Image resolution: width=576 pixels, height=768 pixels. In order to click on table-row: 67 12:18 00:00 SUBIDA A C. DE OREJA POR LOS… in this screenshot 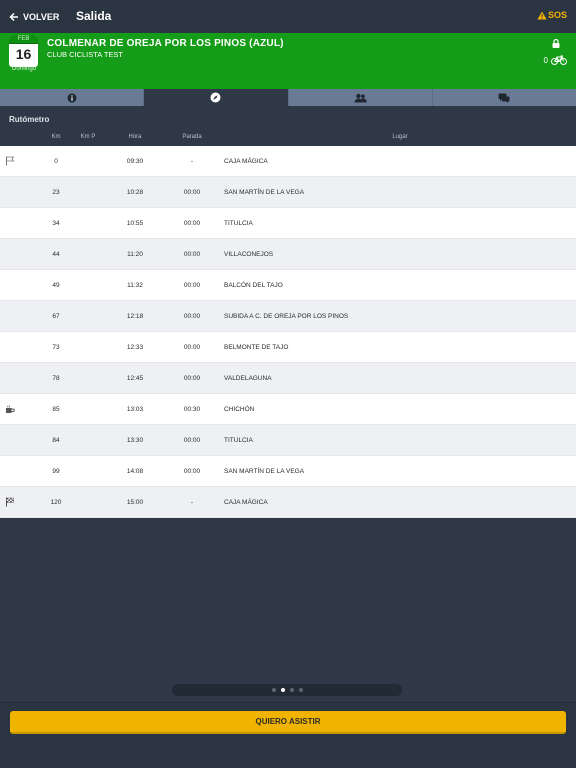, I will do `click(288, 316)`.